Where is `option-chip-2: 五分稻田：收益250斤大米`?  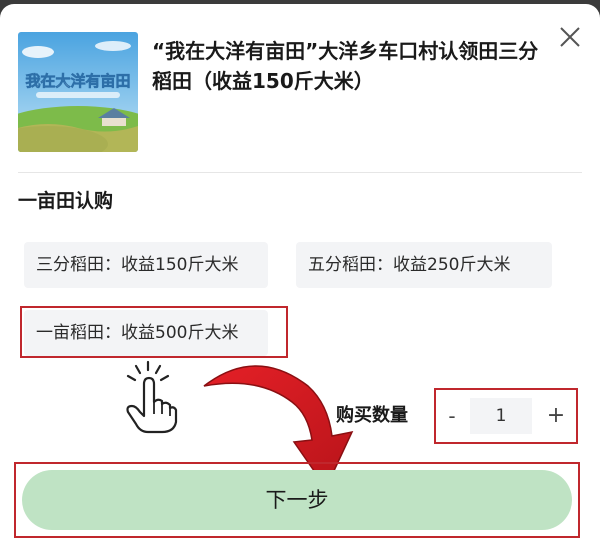
option-chip-2: 五分稻田：收益250斤大米 is located at coordinates (424, 265).